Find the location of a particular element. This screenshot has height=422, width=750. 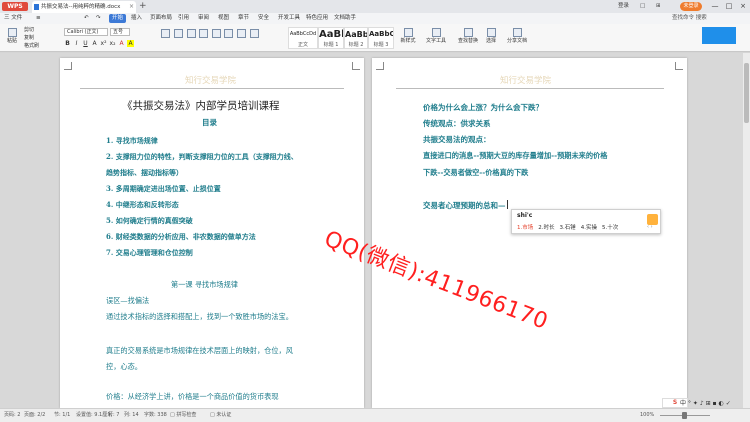

wps-logo: WPS is located at coordinates (15, 6).